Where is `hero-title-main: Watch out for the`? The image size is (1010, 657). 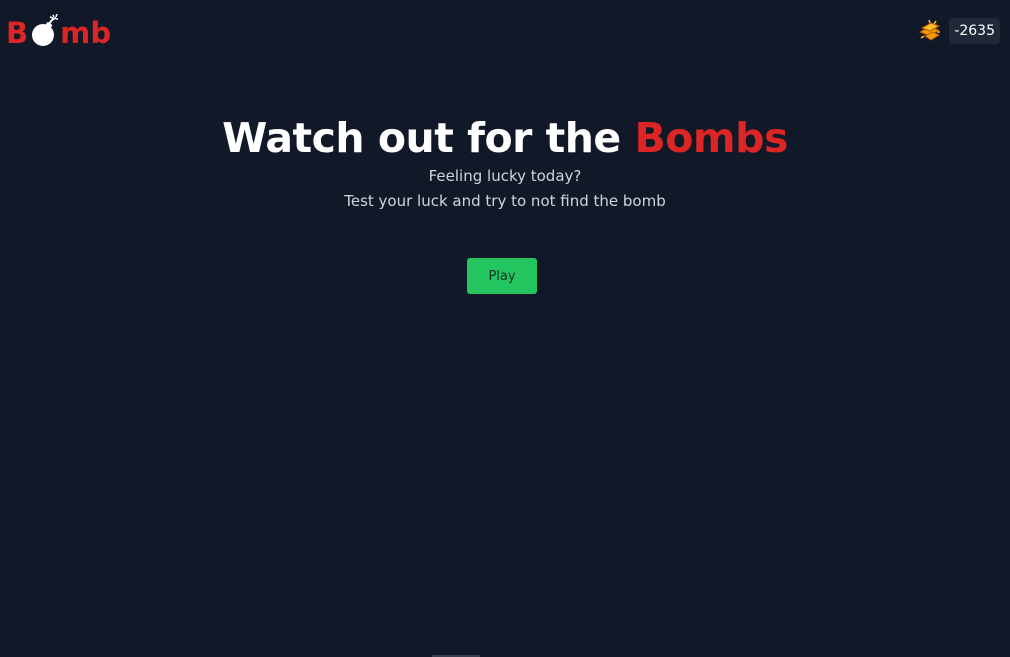 hero-title-main: Watch out for the is located at coordinates (428, 138).